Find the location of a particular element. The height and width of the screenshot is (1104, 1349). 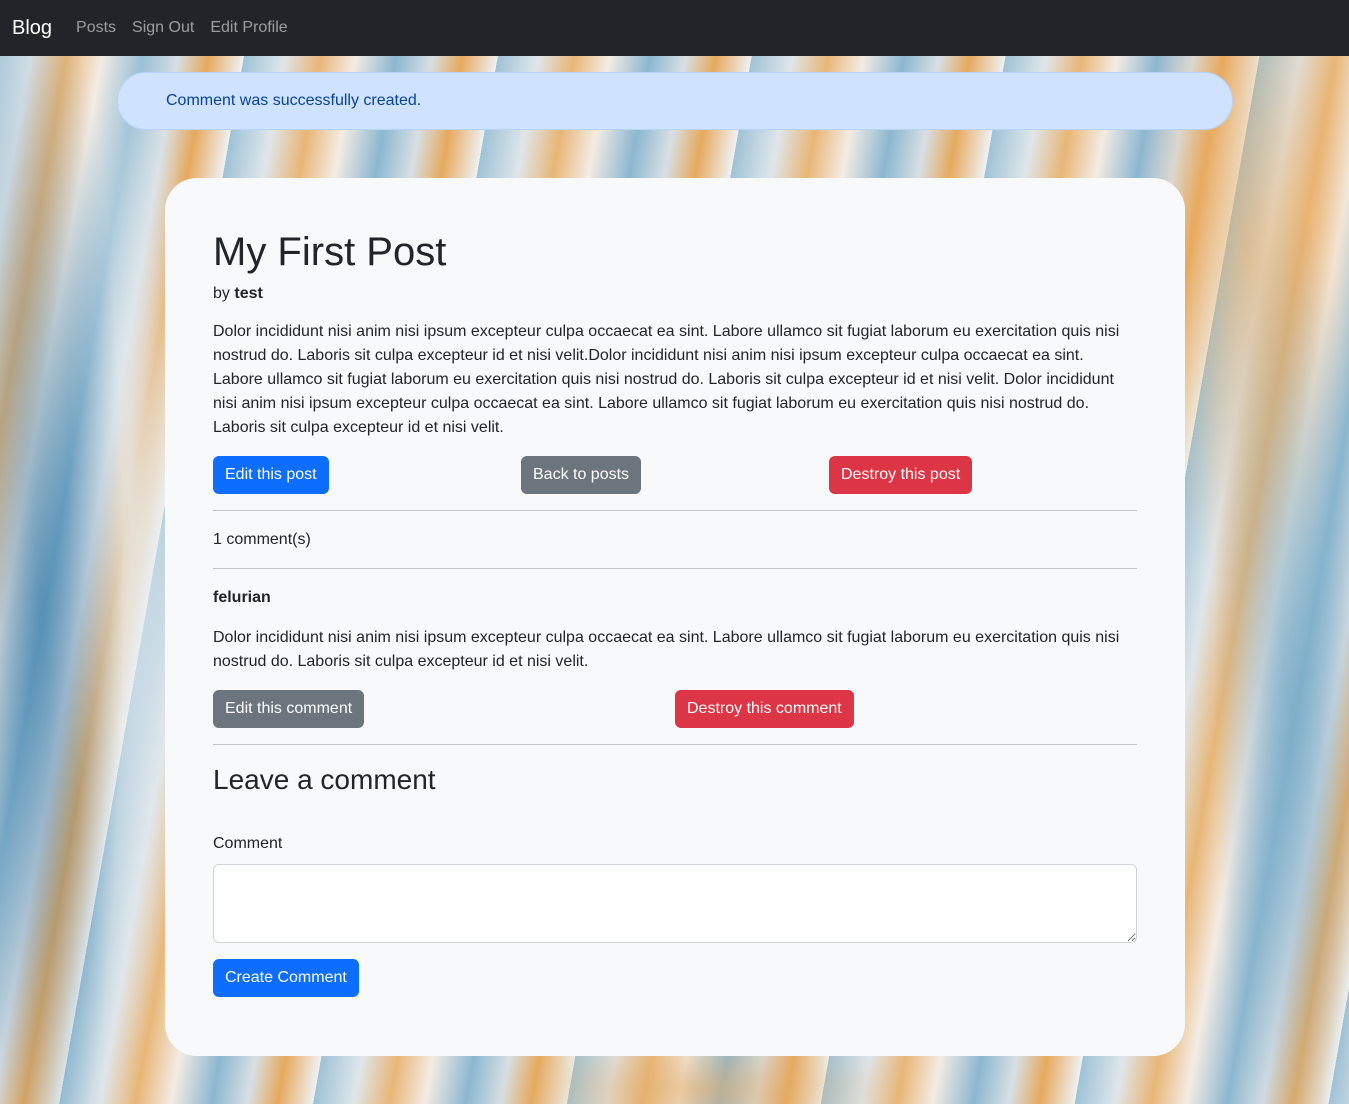

nav-link-edit-profile: Edit Profile is located at coordinates (248, 28).